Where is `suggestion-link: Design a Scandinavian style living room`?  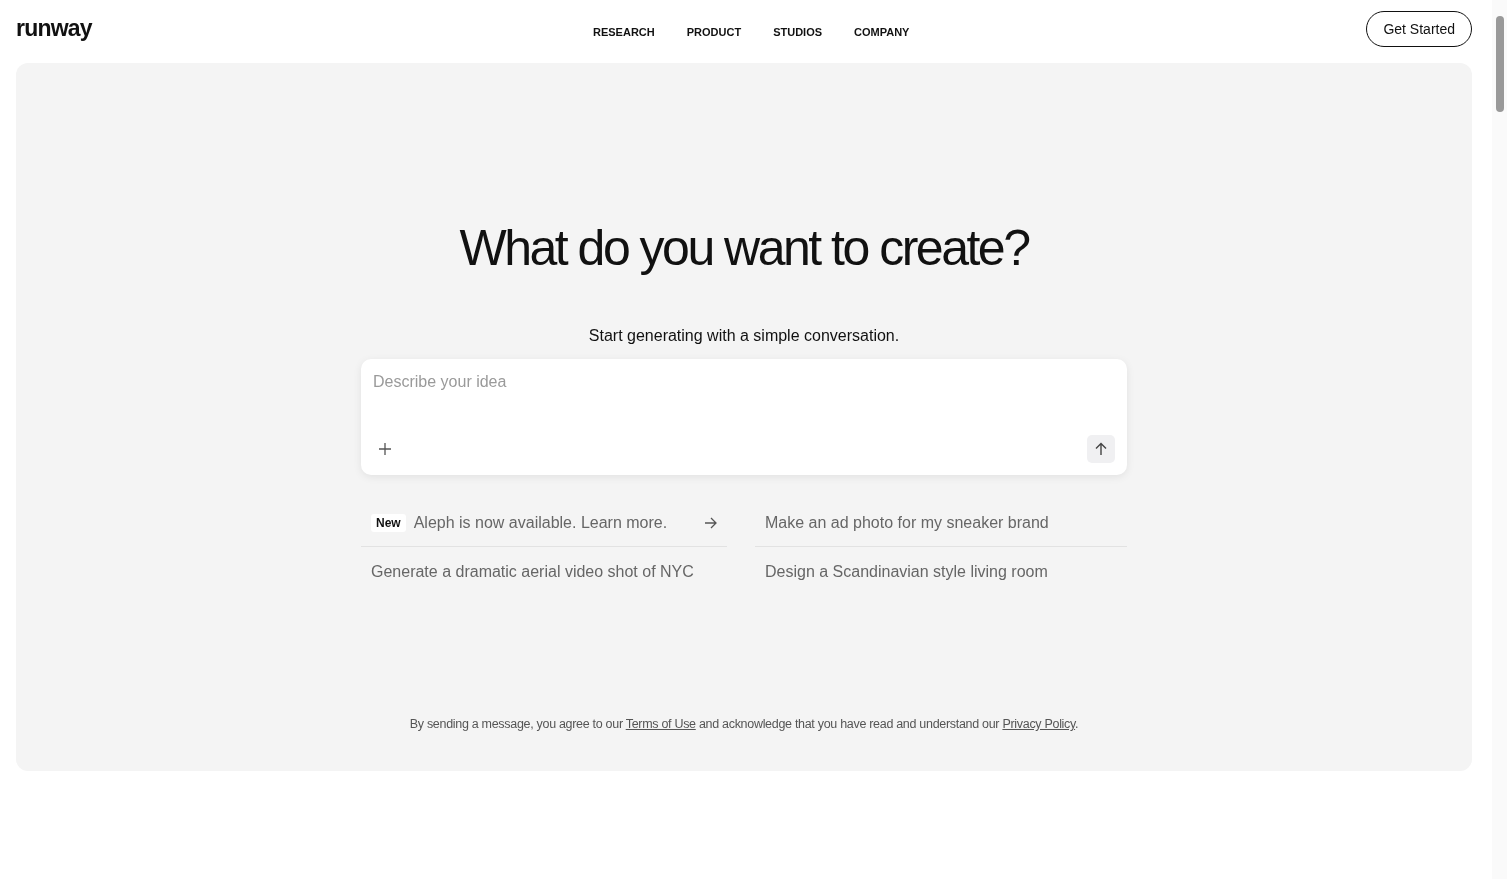
suggestion-link: Design a Scandinavian style living room is located at coordinates (941, 572).